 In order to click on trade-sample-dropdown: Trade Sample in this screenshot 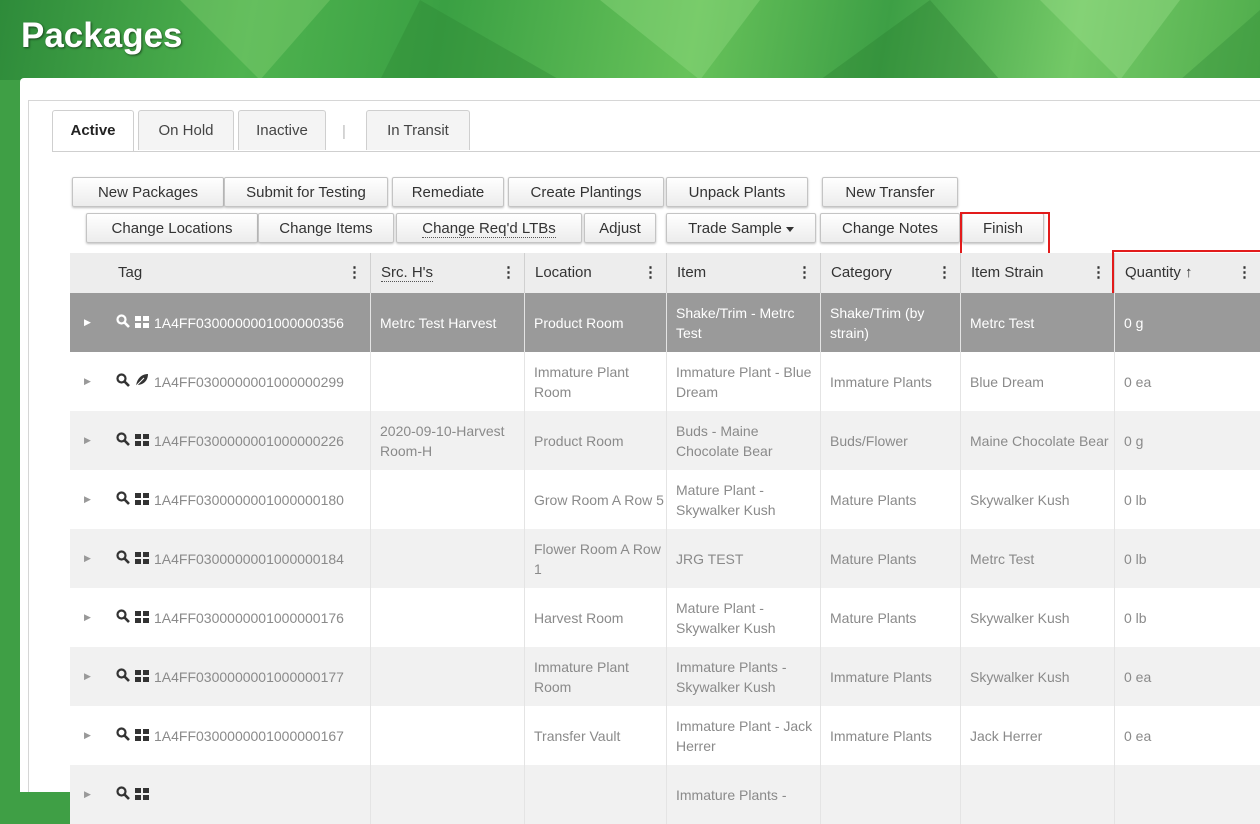, I will do `click(741, 228)`.